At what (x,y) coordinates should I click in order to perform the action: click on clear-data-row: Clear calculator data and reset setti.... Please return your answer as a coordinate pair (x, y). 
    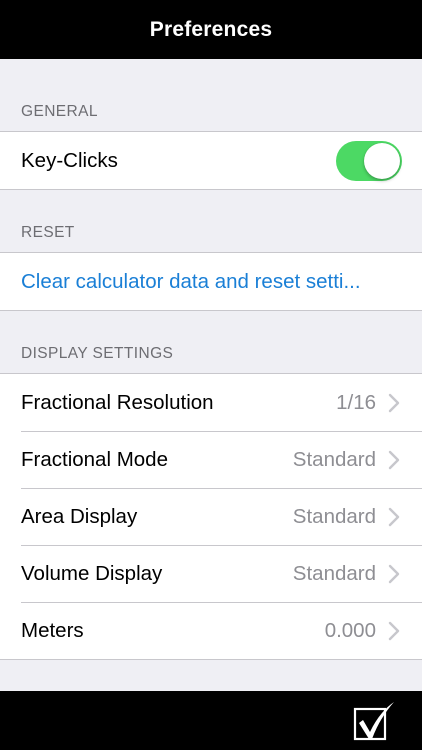
    Looking at the image, I should click on (211, 281).